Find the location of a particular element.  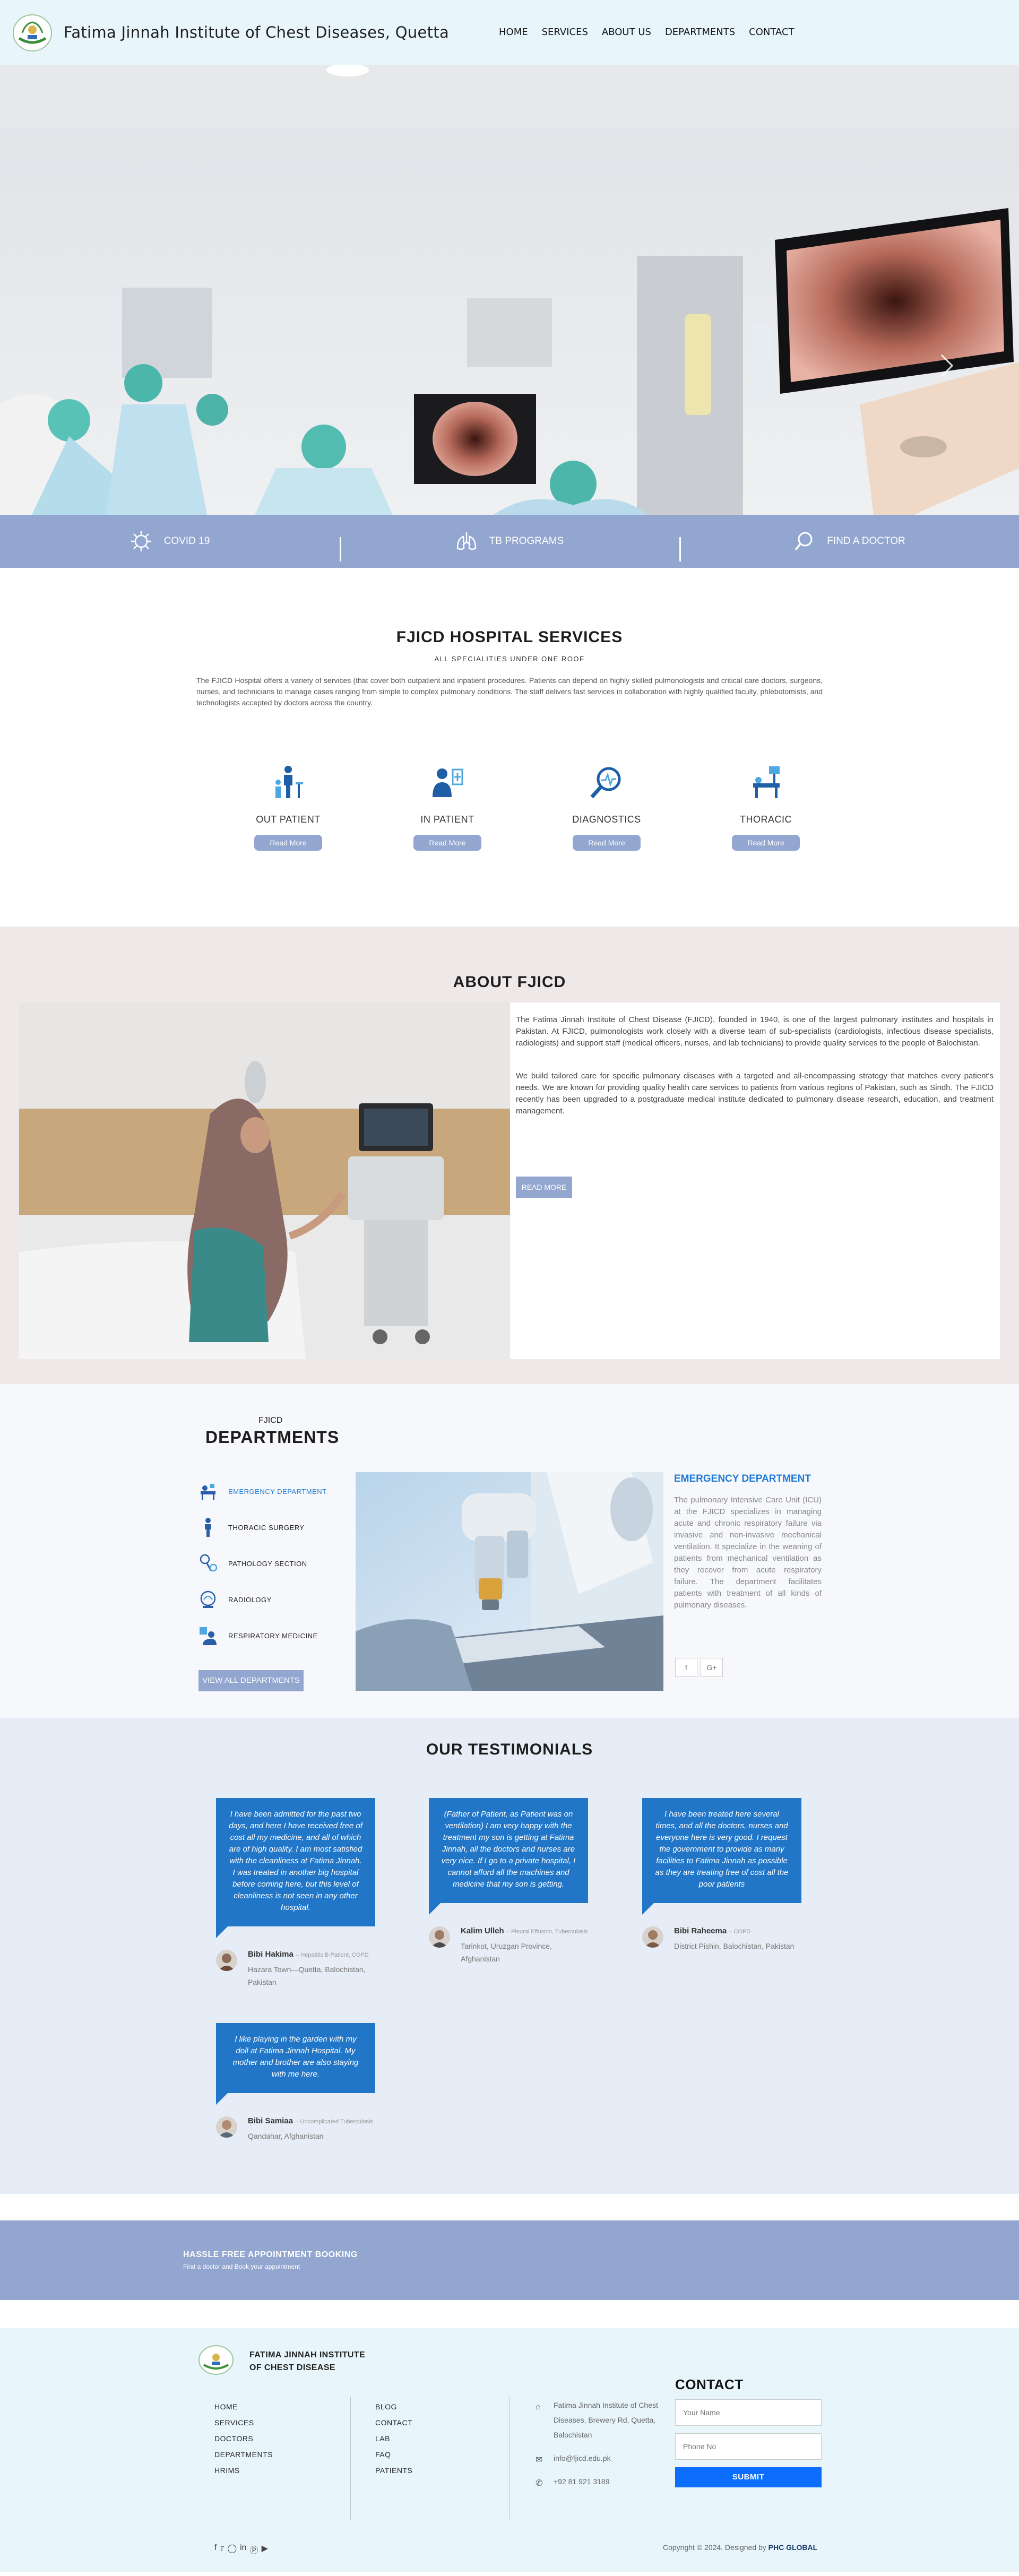

author-role: COPD is located at coordinates (742, 1932).